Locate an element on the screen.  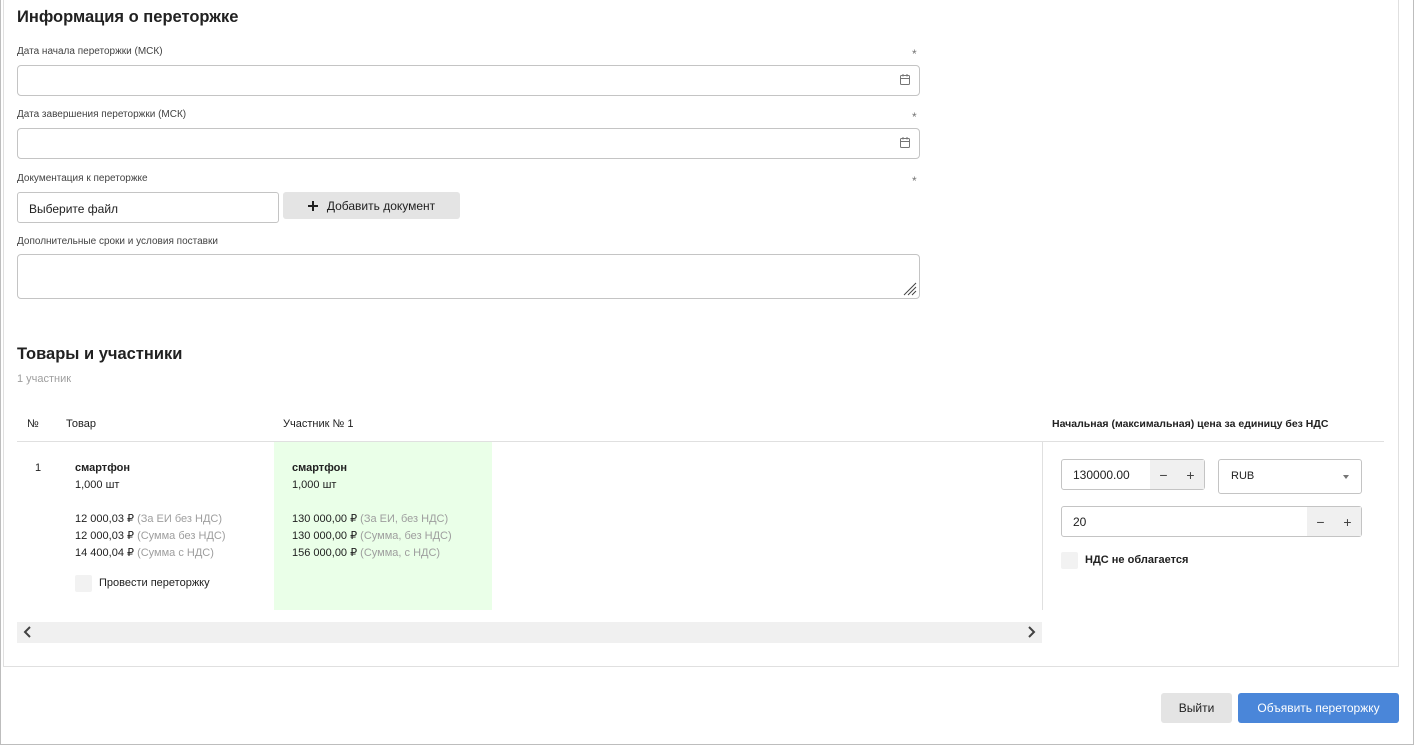
product-qty: 1,000 шт is located at coordinates (97, 485).